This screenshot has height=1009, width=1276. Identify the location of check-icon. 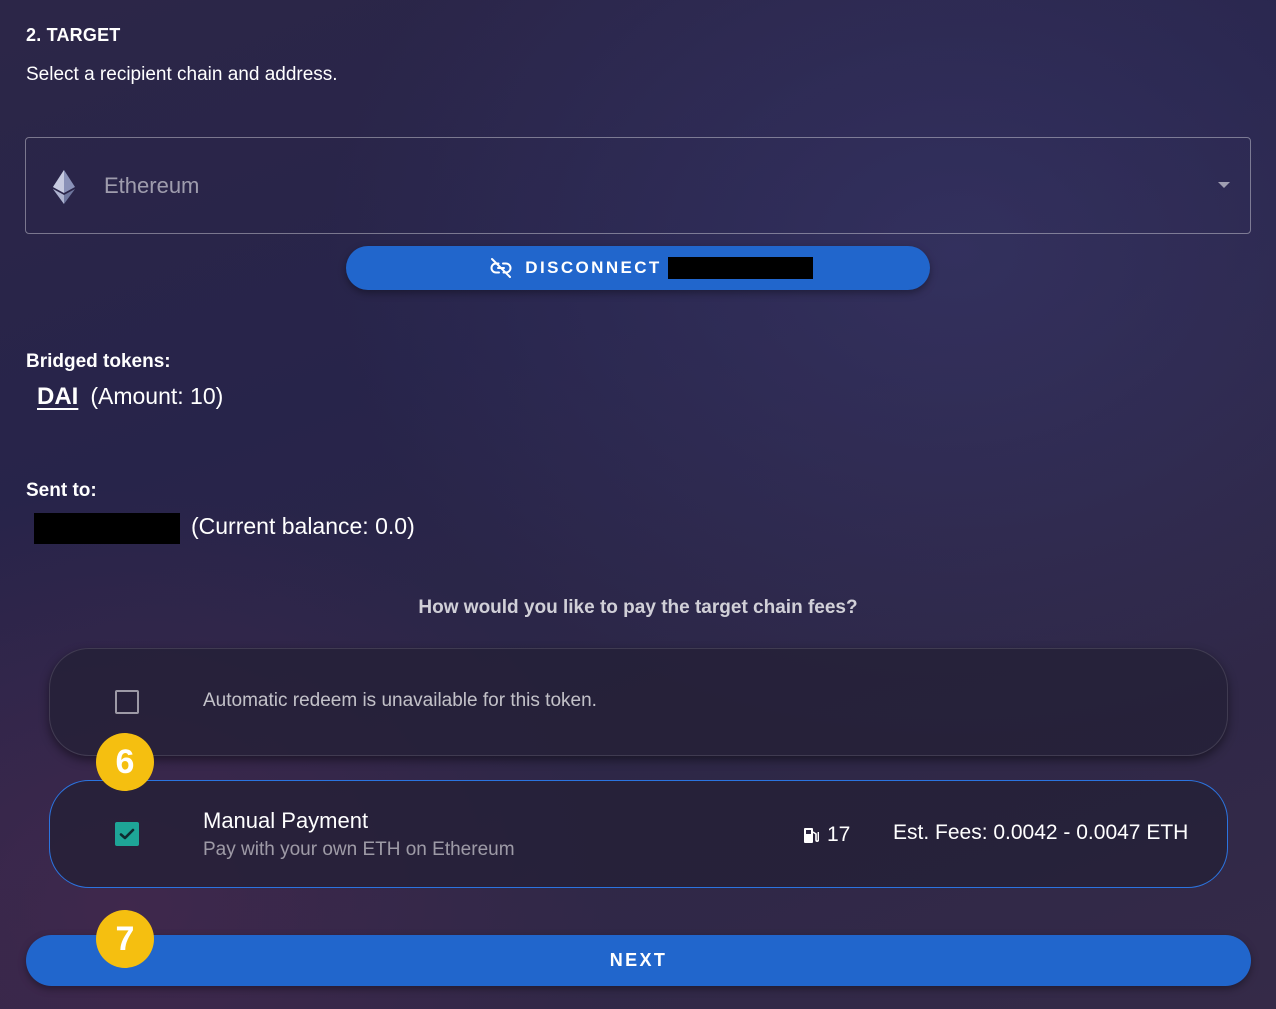
(127, 834).